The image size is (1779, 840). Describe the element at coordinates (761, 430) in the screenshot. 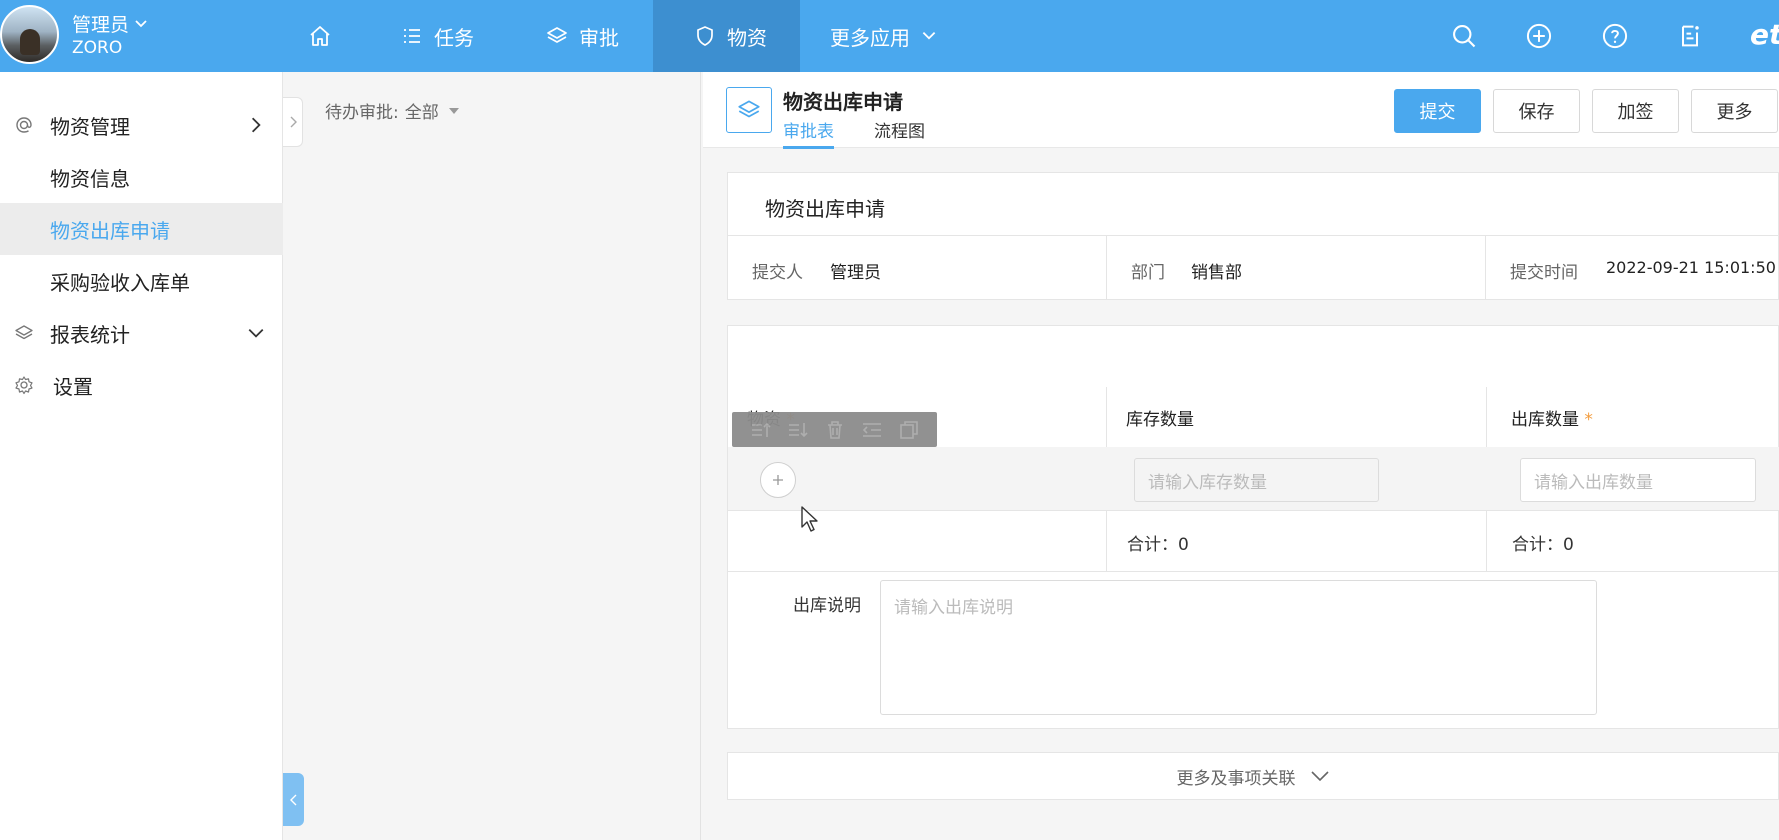

I see `insert-row-above-icon` at that location.